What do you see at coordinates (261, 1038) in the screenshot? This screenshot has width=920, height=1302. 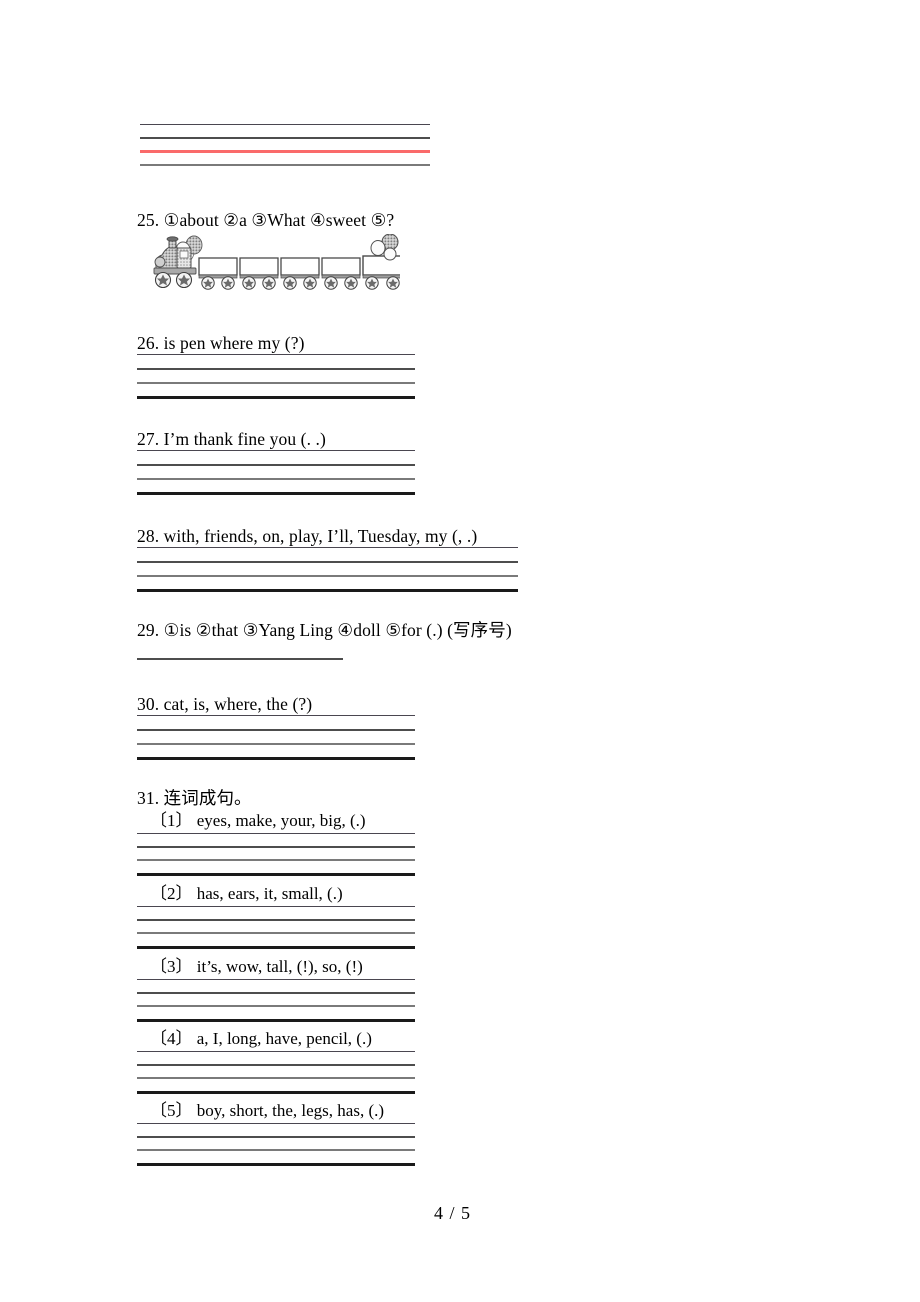 I see `question-31-sub-4-text: 〔4〕 a, I, long, have, pencil, (.)` at bounding box center [261, 1038].